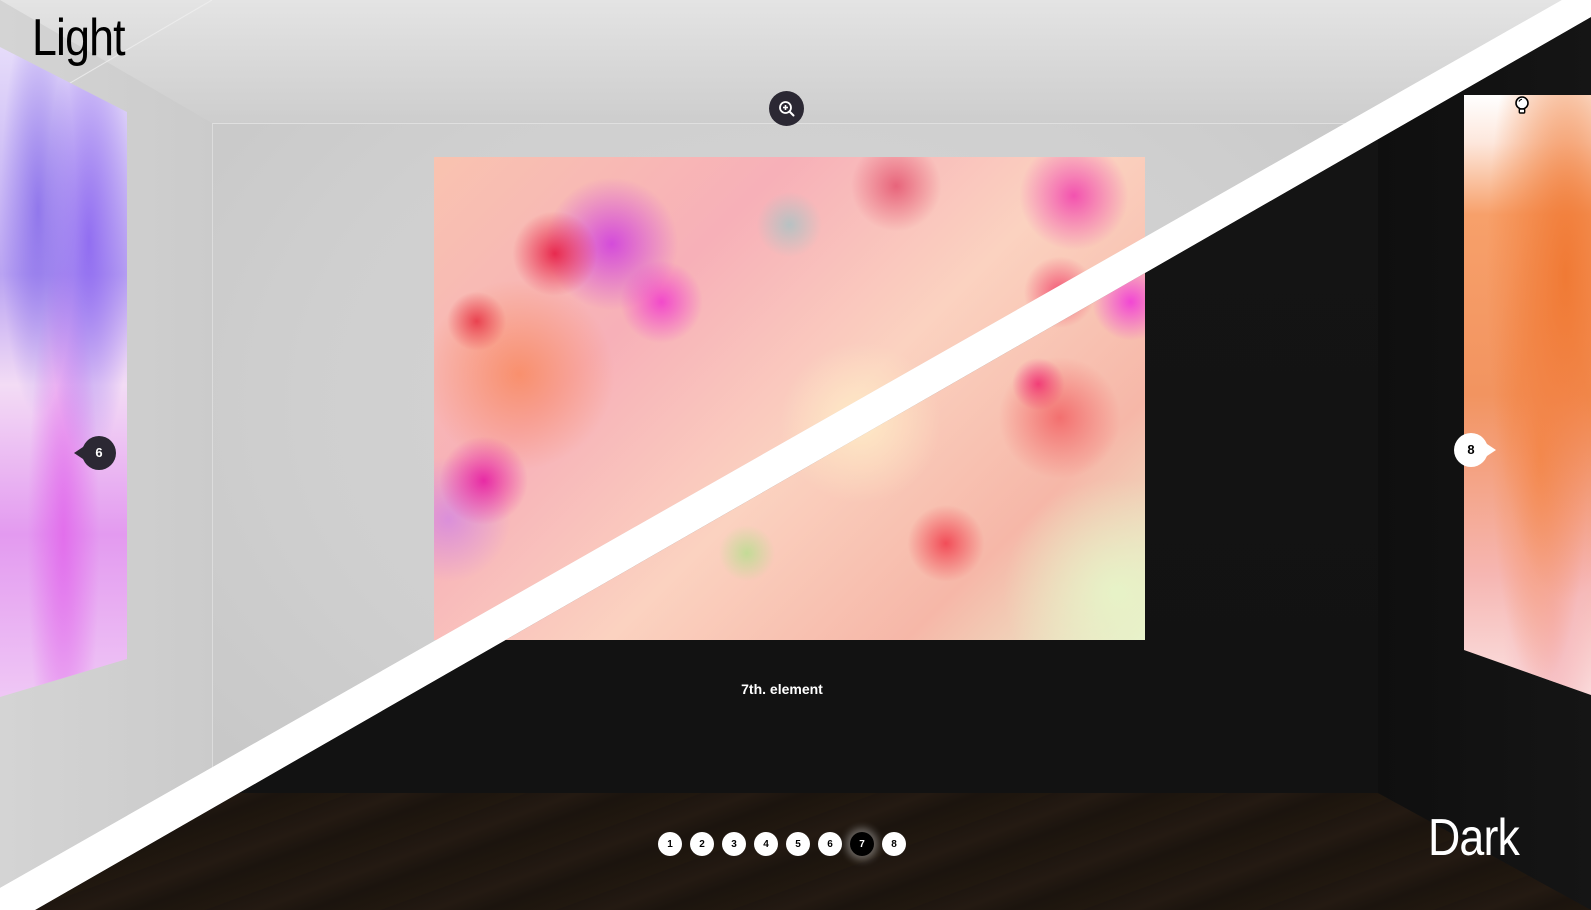  I want to click on page-dot-5: 5, so click(798, 844).